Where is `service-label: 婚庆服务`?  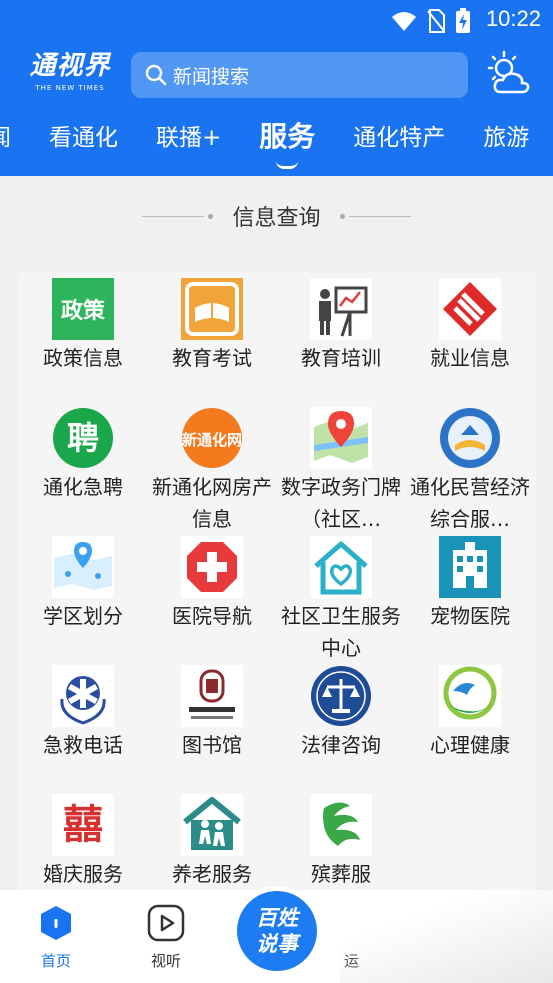 service-label: 婚庆服务 is located at coordinates (83, 874).